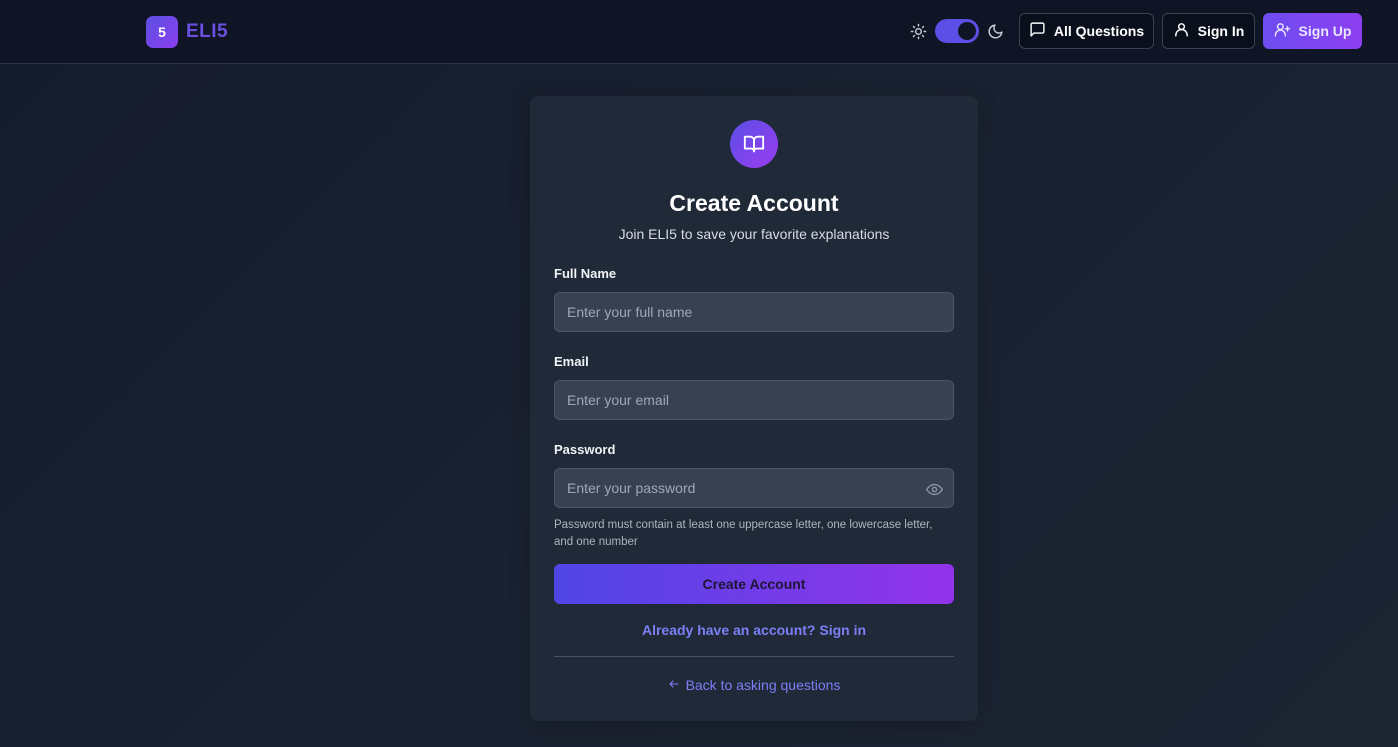 This screenshot has height=747, width=1398. I want to click on theme-switcher, so click(957, 31).